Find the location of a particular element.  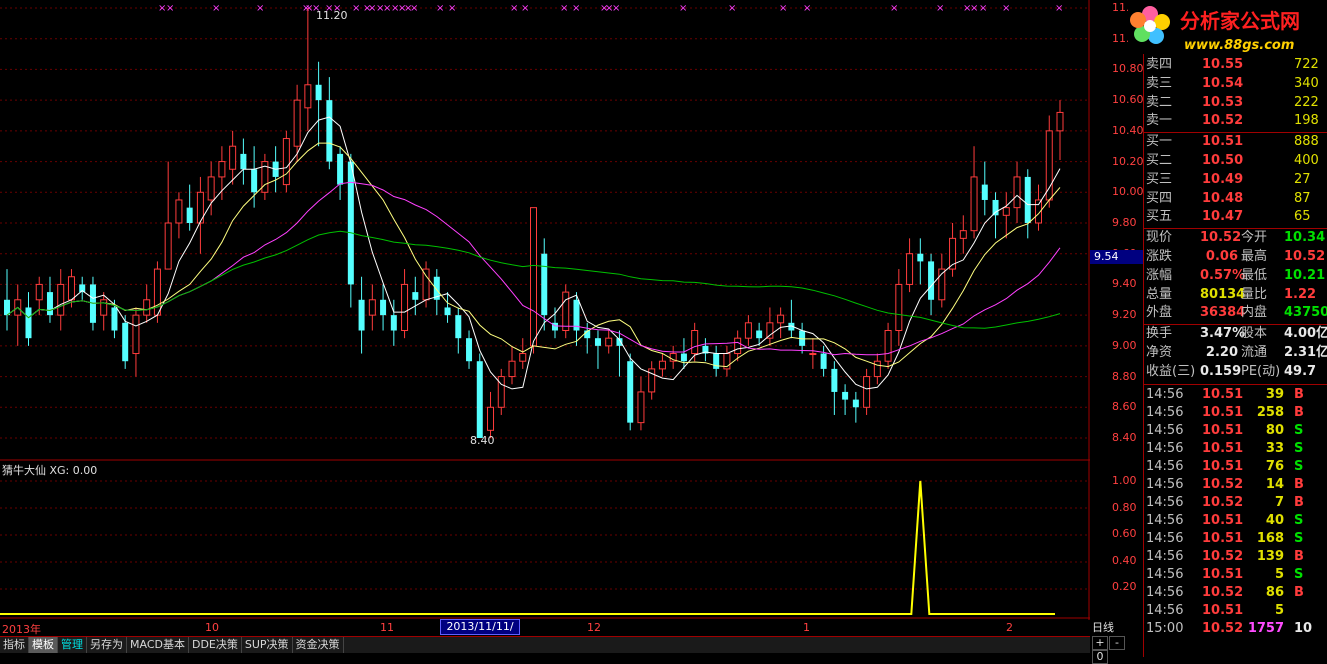

stat-label: 涨幅 is located at coordinates (1159, 275).